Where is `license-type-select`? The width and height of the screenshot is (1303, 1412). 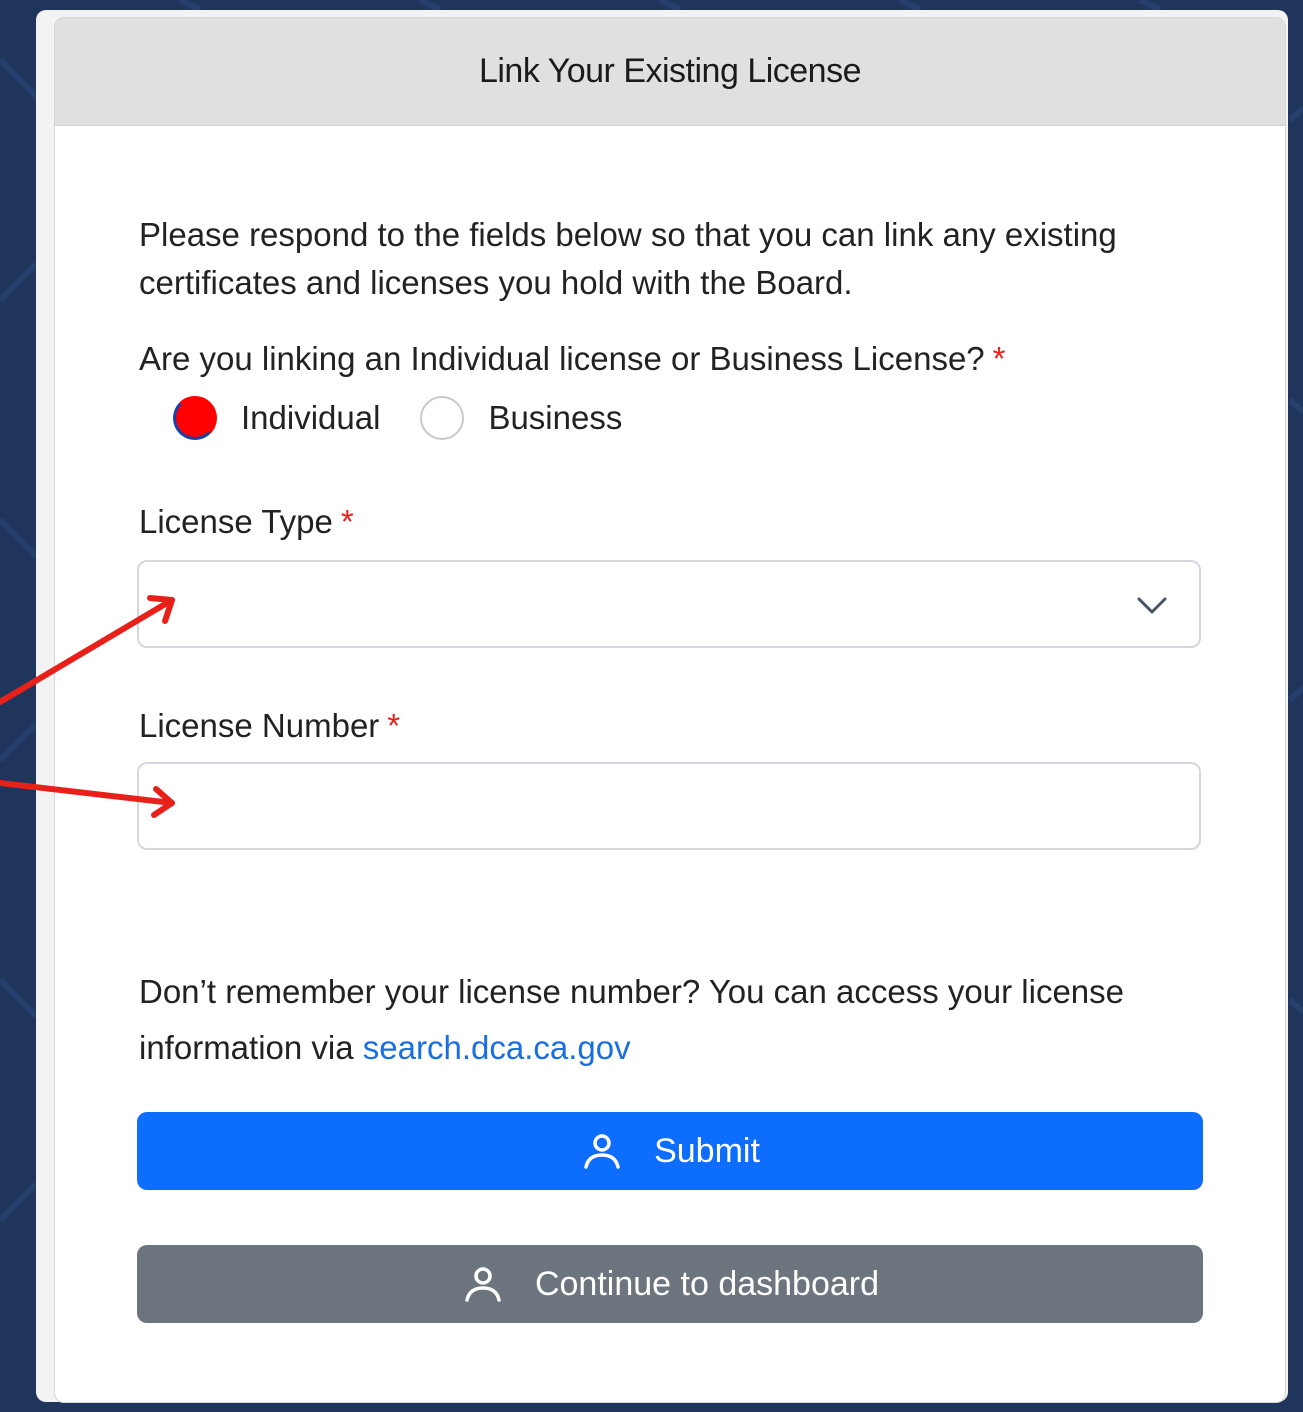 license-type-select is located at coordinates (669, 604).